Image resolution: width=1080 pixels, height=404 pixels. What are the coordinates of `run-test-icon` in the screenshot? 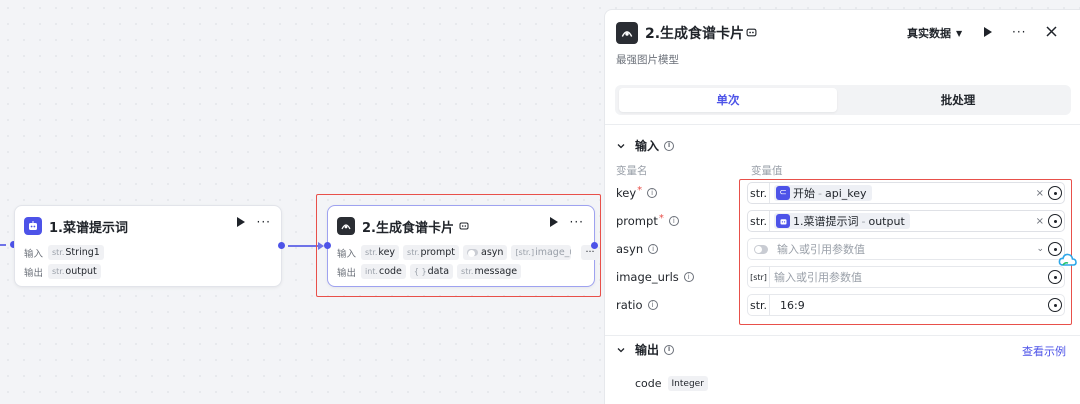 It's located at (988, 32).